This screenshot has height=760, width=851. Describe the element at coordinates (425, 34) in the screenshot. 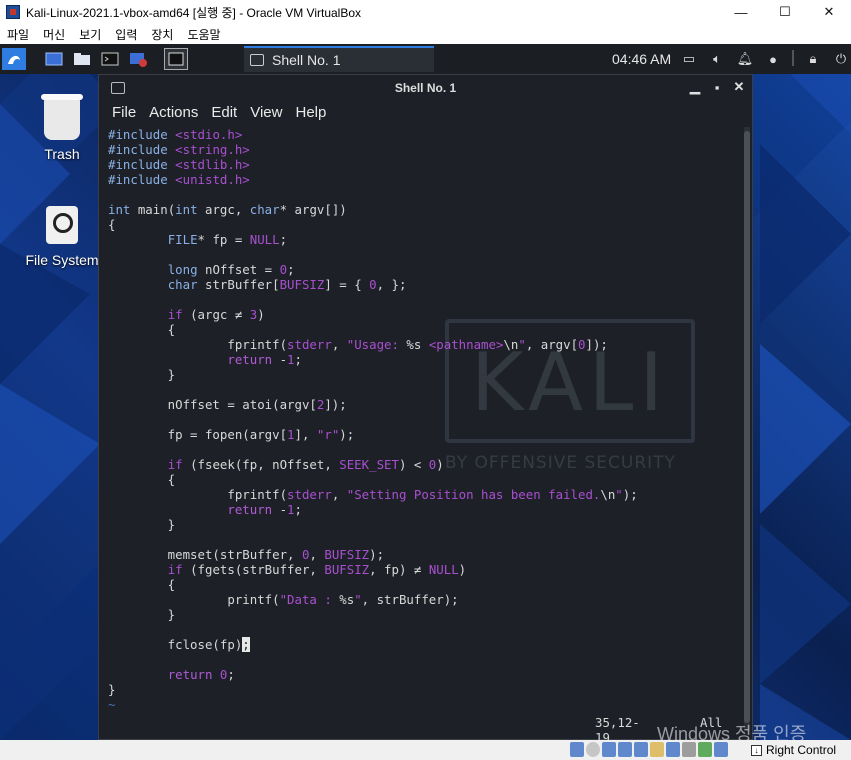

I see `vbox-menubar: 파일 머신 보기 입력 장치 도움말` at that location.